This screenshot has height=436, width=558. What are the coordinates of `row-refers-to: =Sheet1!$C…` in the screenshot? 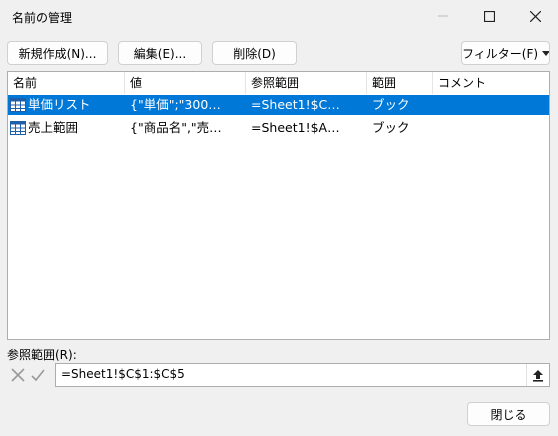 It's located at (295, 104).